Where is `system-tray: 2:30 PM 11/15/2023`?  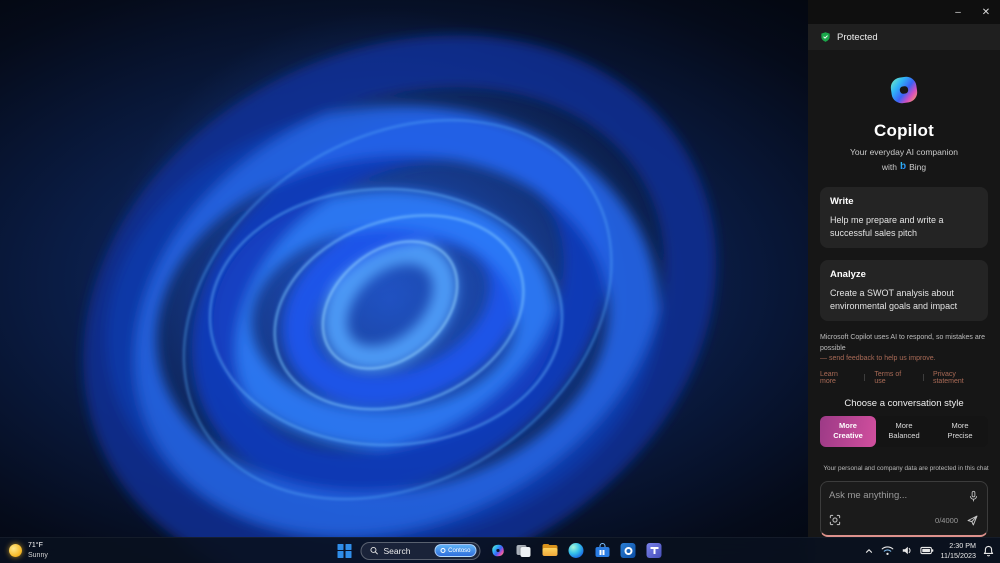 system-tray: 2:30 PM 11/15/2023 is located at coordinates (929, 550).